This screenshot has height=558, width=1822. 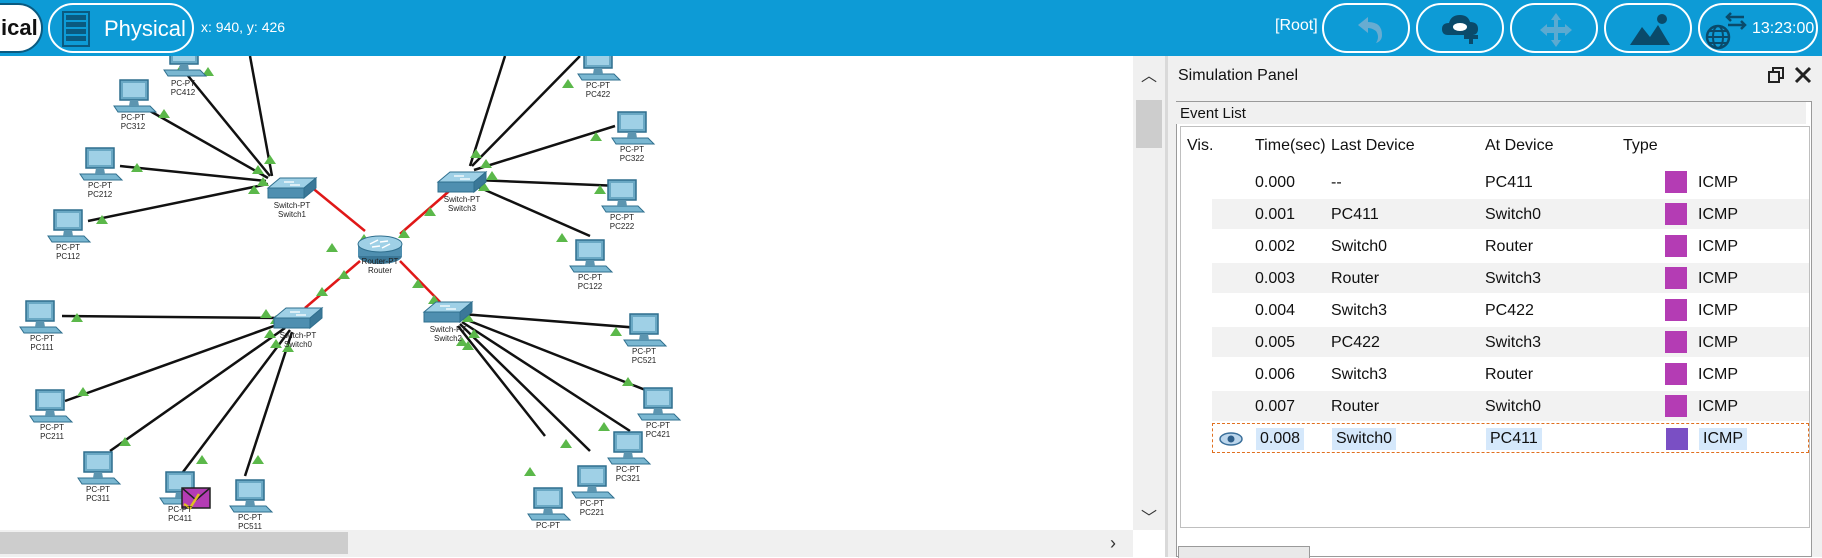 What do you see at coordinates (52, 432) in the screenshot?
I see `pc211-label: PC-PT PC211` at bounding box center [52, 432].